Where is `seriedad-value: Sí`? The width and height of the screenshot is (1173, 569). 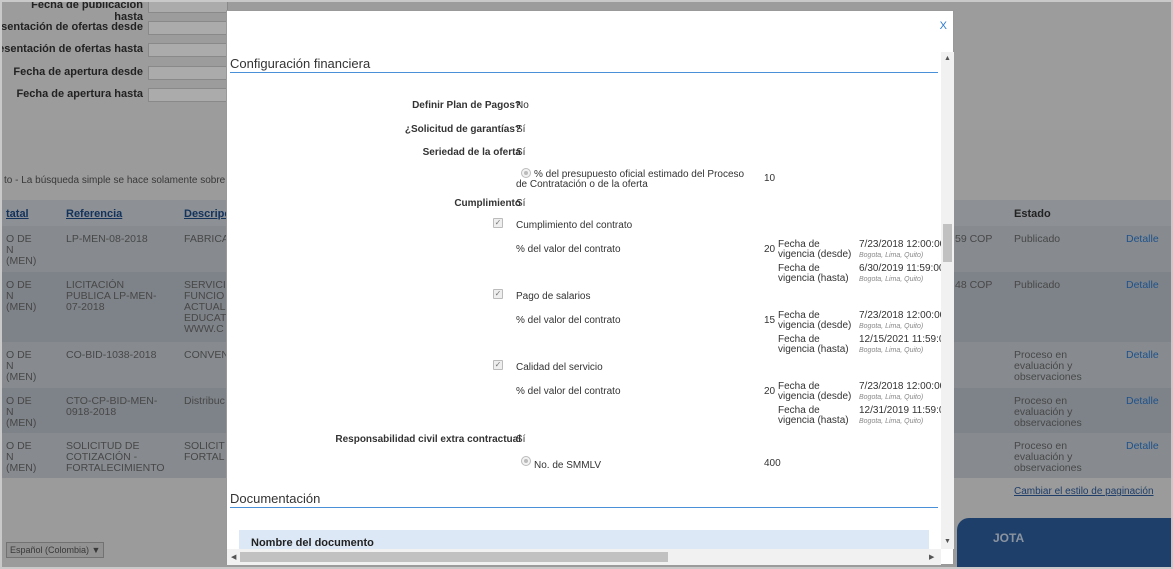 seriedad-value: Sí is located at coordinates (521, 152).